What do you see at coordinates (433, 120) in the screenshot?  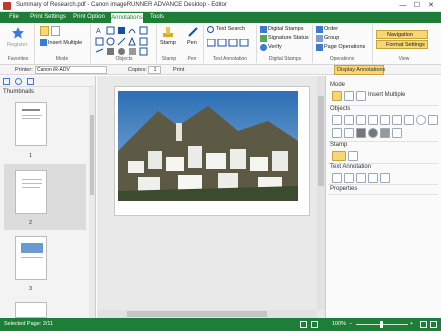 I see `polygon-tool-icon` at bounding box center [433, 120].